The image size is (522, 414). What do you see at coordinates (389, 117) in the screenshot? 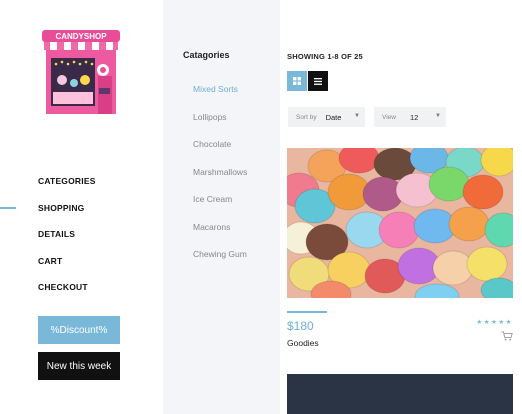
I see `view-label: View` at bounding box center [389, 117].